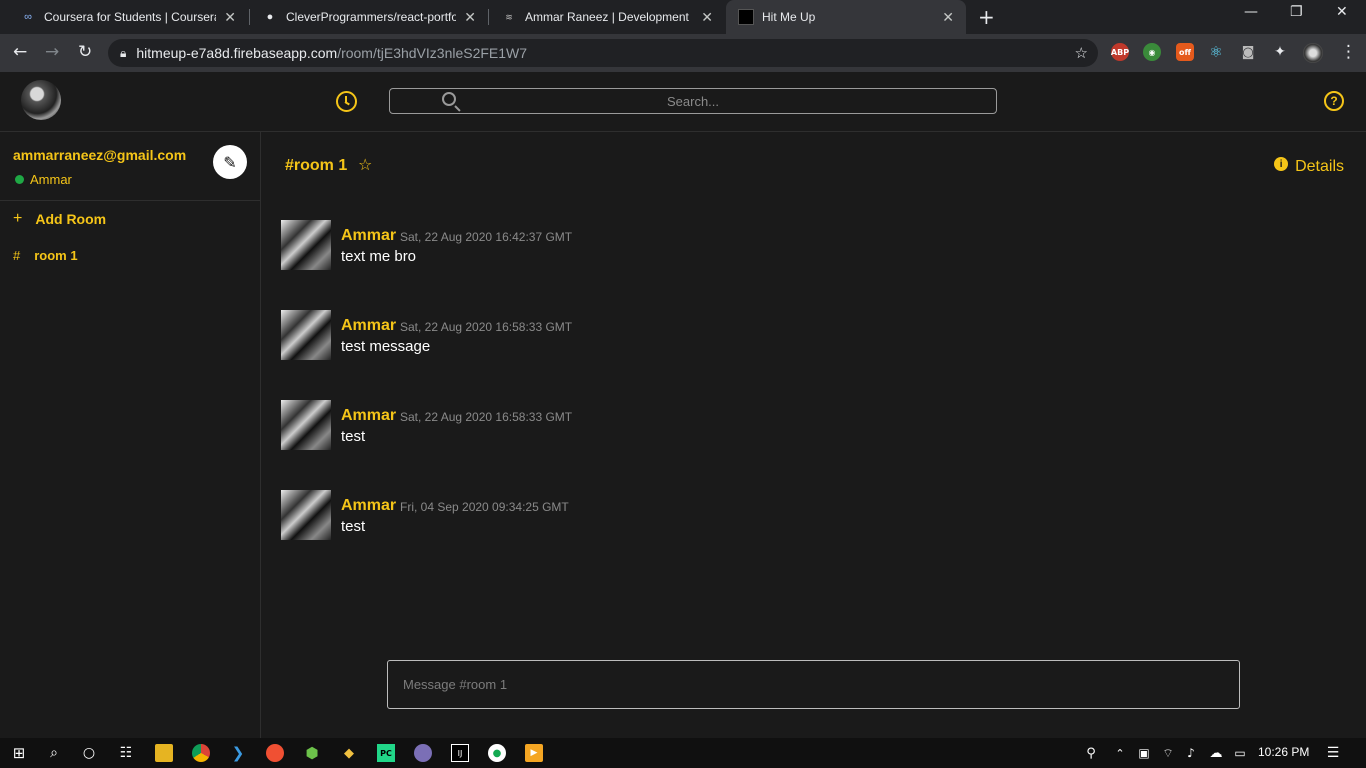  What do you see at coordinates (51, 179) in the screenshot?
I see `username: Ammar` at bounding box center [51, 179].